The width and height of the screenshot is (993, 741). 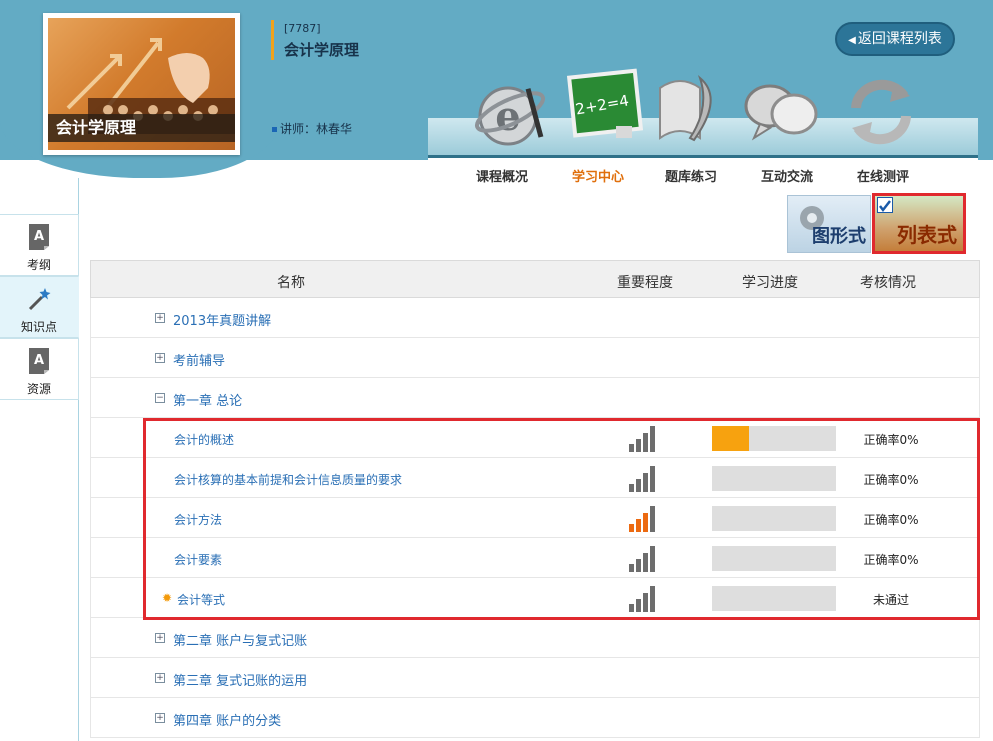 I want to click on course-thumbnail: 会计学原理, so click(x=141, y=84).